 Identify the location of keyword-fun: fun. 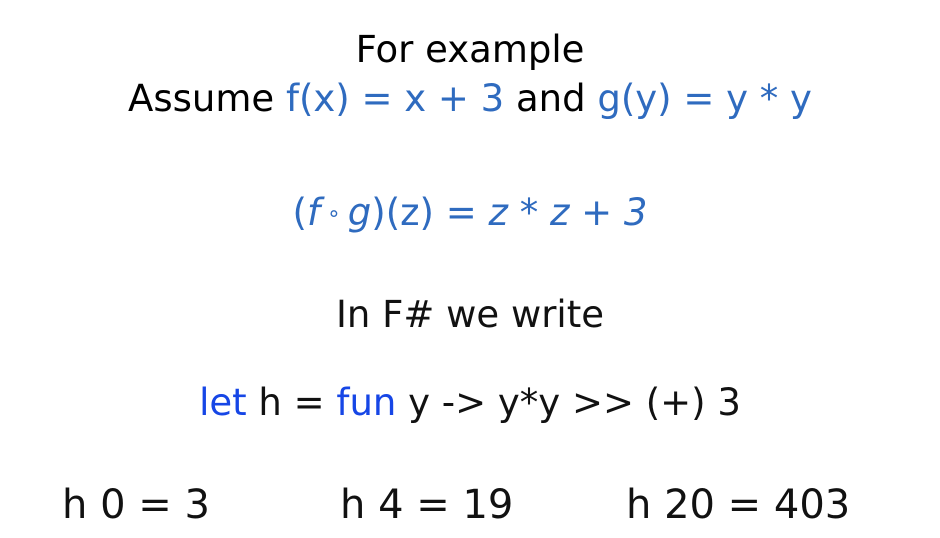
(366, 402).